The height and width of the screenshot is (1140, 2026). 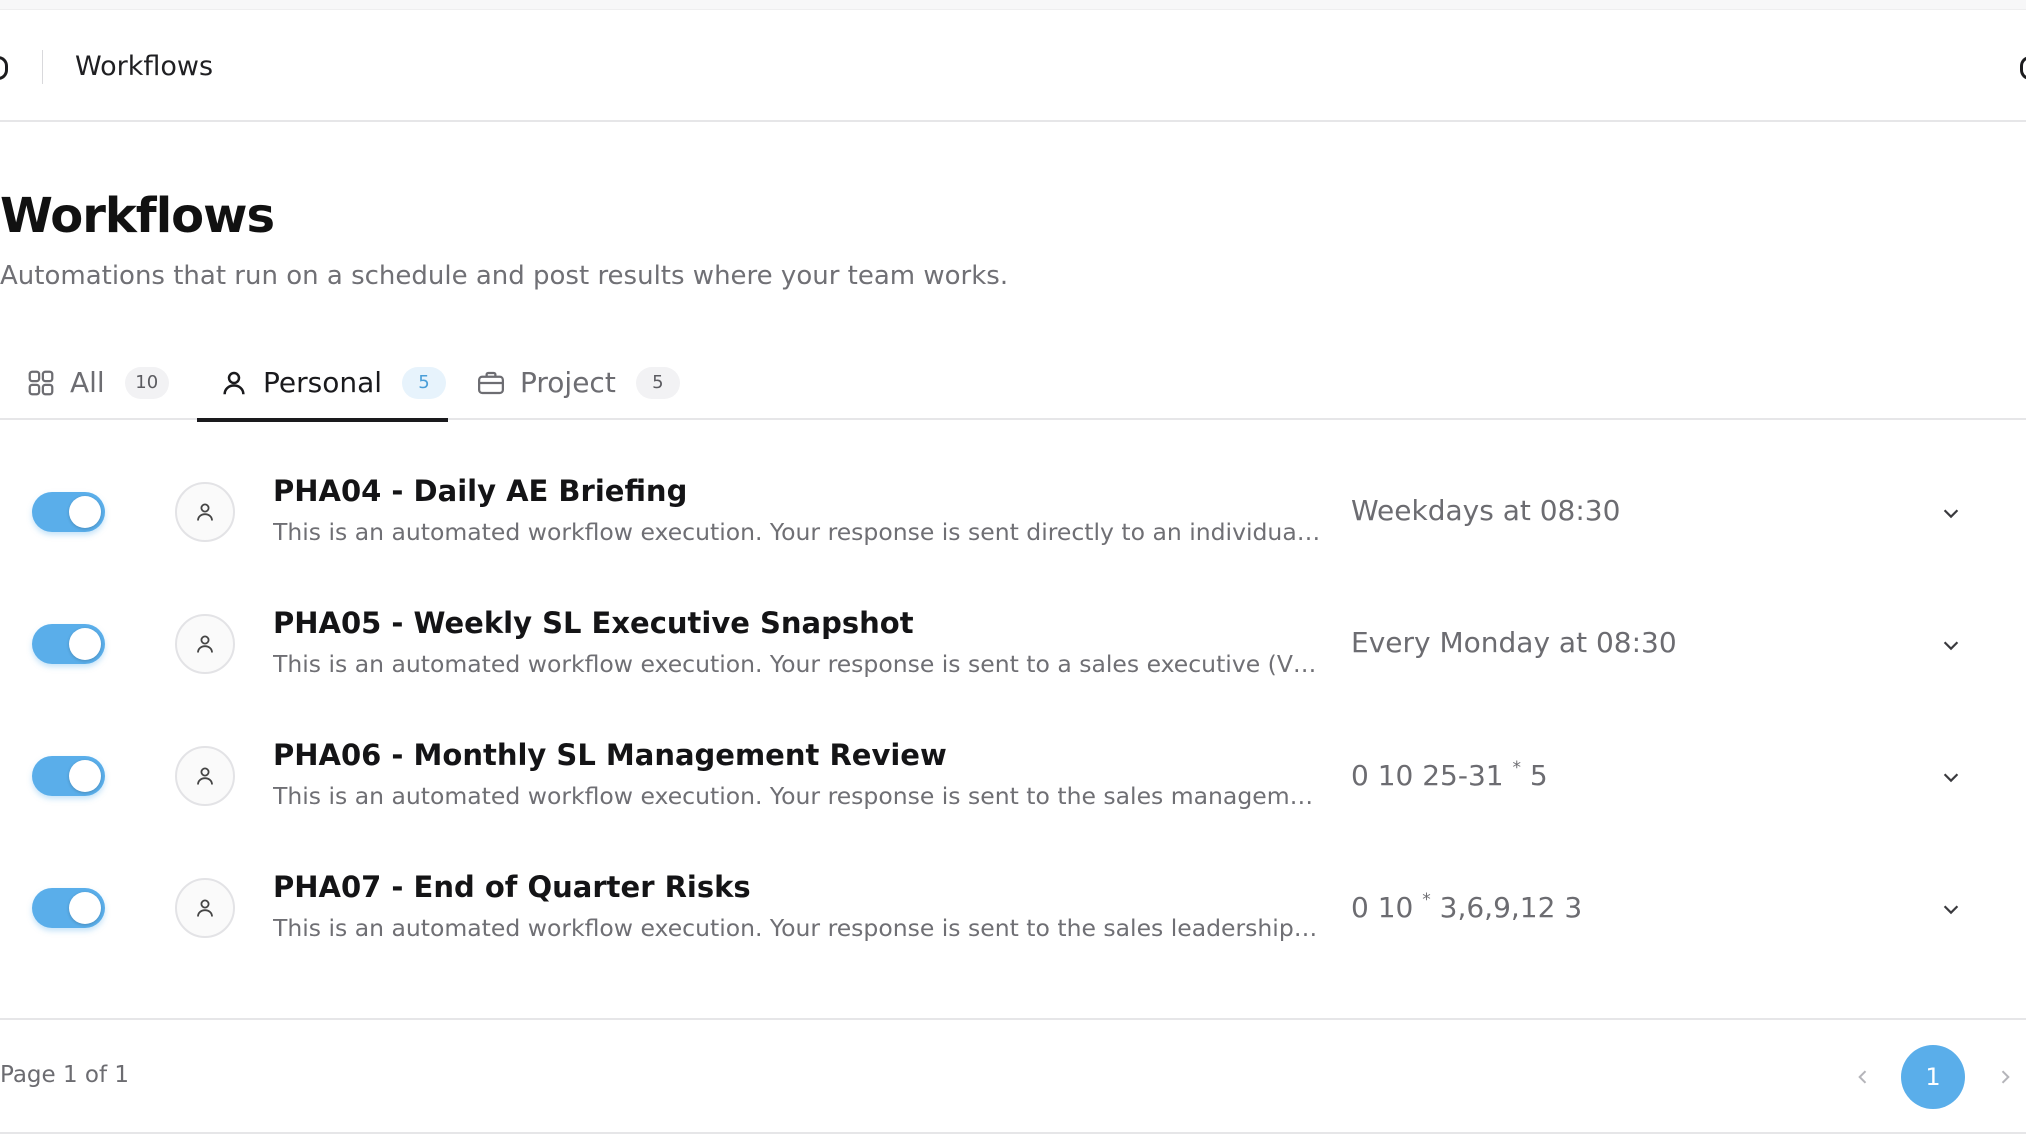 What do you see at coordinates (1013, 388) in the screenshot?
I see `workflow-tabs: All 10 Personal 5 Project 5` at bounding box center [1013, 388].